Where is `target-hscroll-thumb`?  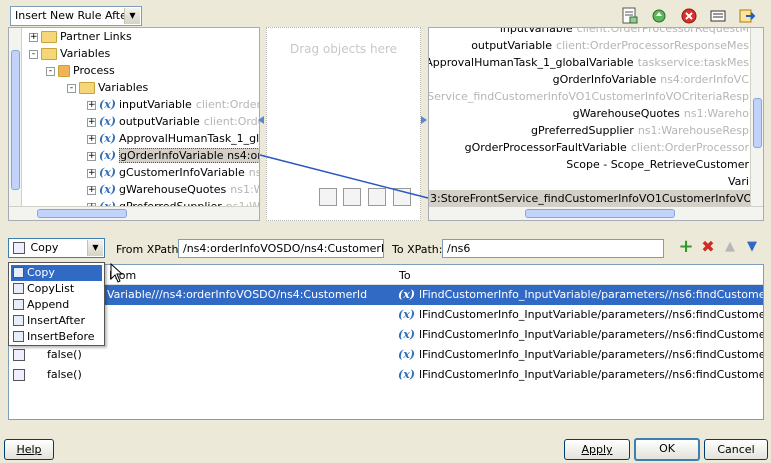
target-hscroll-thumb is located at coordinates (600, 213).